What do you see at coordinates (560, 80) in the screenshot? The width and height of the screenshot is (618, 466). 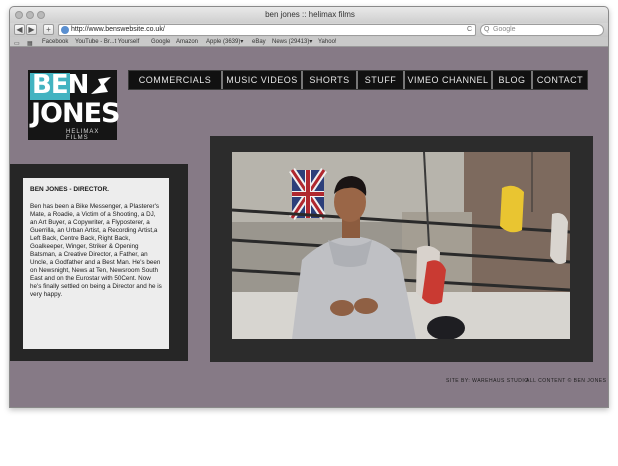 I see `nav-contact: CONTACT` at bounding box center [560, 80].